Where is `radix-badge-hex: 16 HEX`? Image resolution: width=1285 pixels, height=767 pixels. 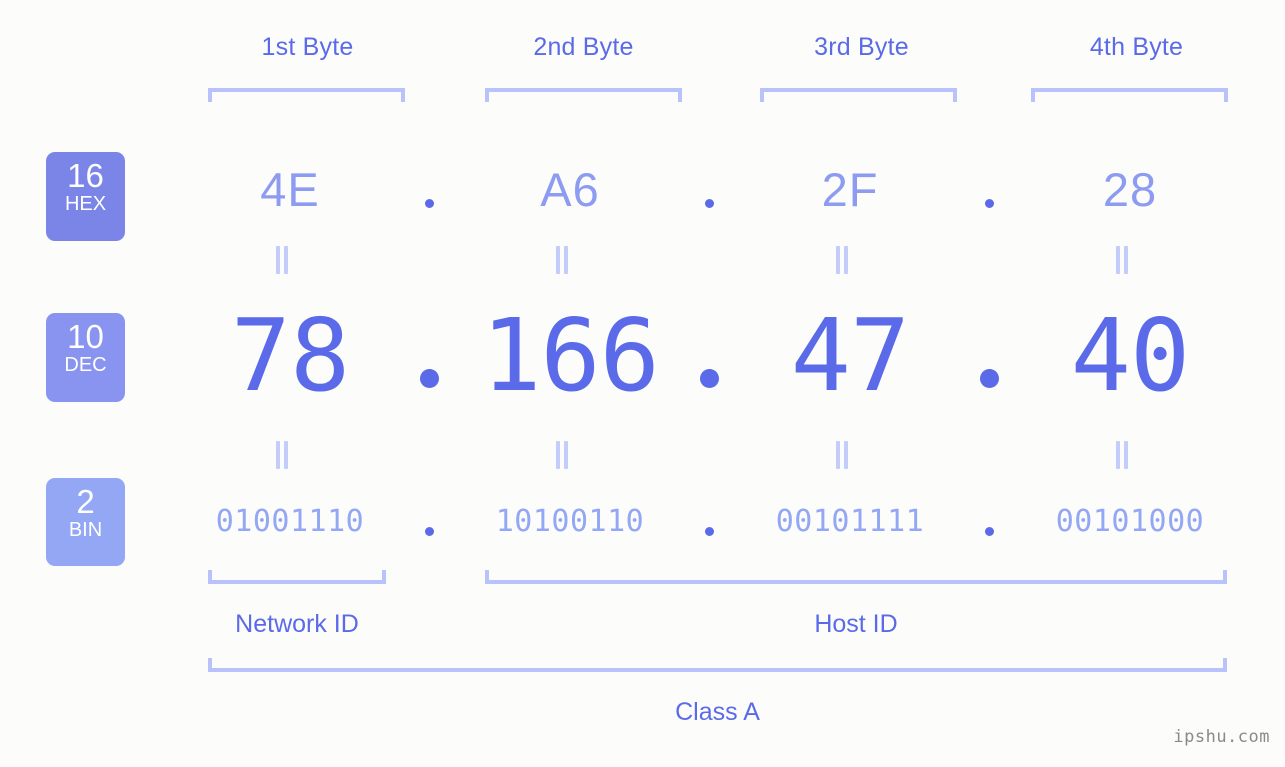
radix-badge-hex: 16 HEX is located at coordinates (85, 196).